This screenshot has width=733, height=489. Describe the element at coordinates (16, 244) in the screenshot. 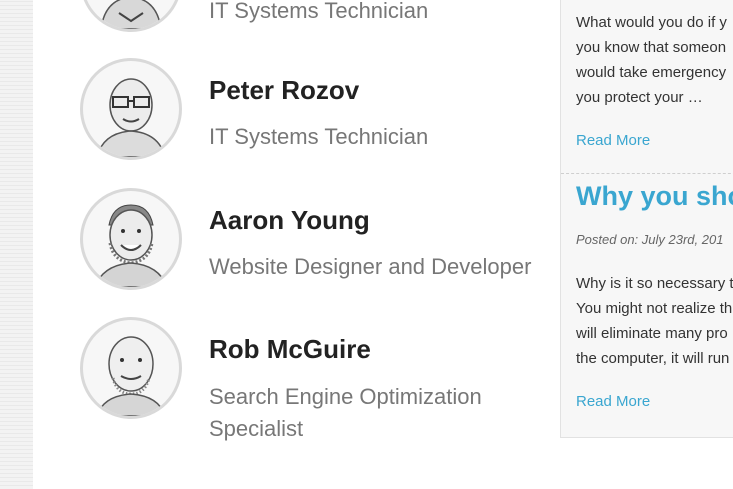

I see `page-background` at that location.